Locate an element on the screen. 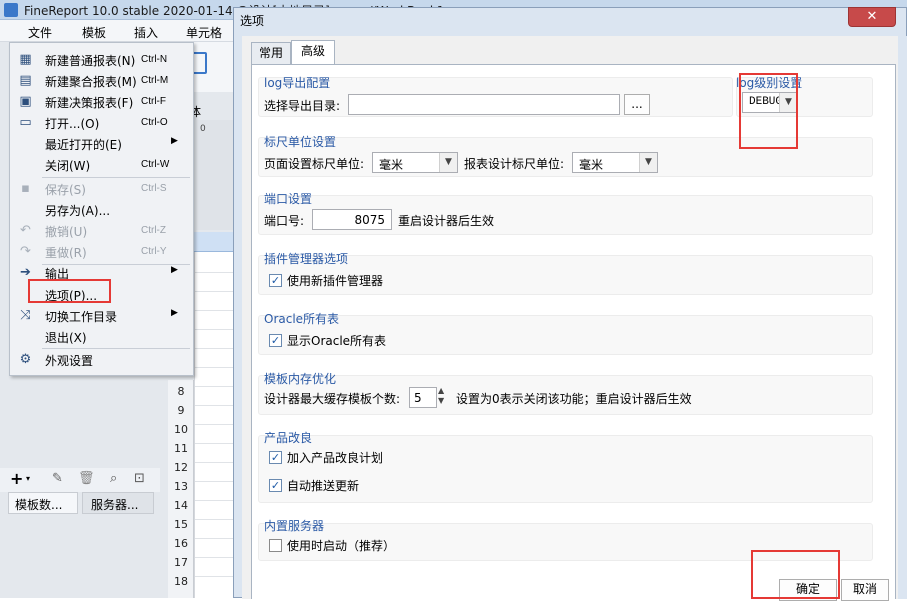 This screenshot has width=907, height=601. page-ruler-select: 毫米 ▼ is located at coordinates (415, 162).